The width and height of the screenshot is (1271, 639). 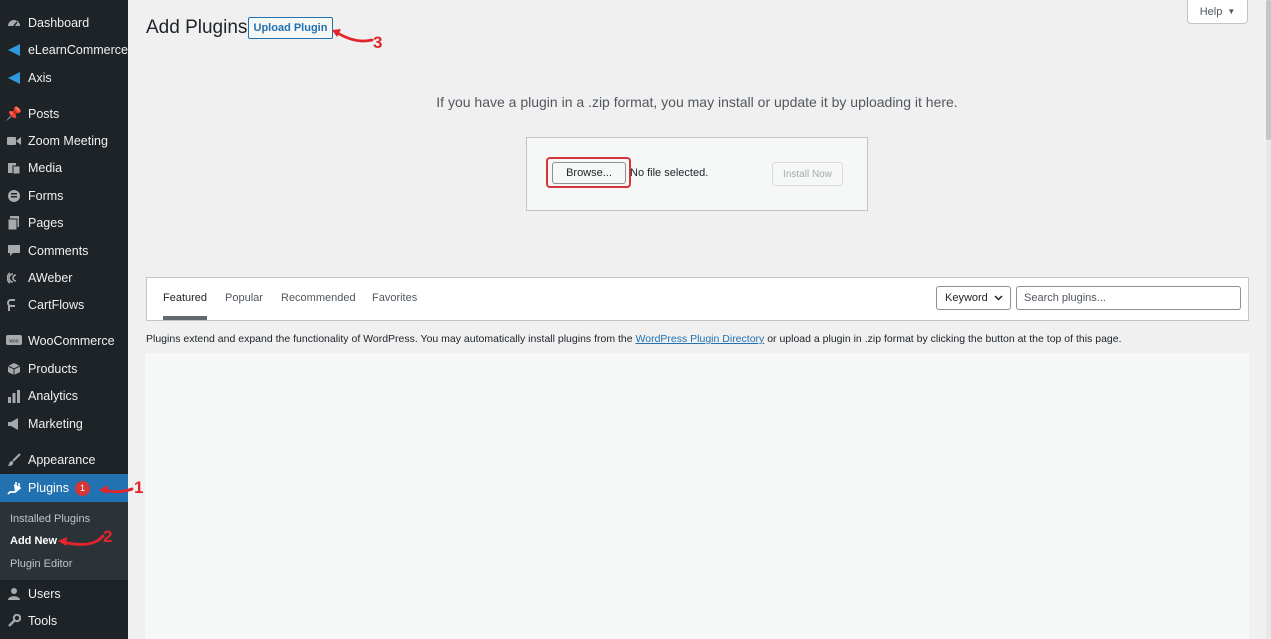 I want to click on video-icon, so click(x=14, y=141).